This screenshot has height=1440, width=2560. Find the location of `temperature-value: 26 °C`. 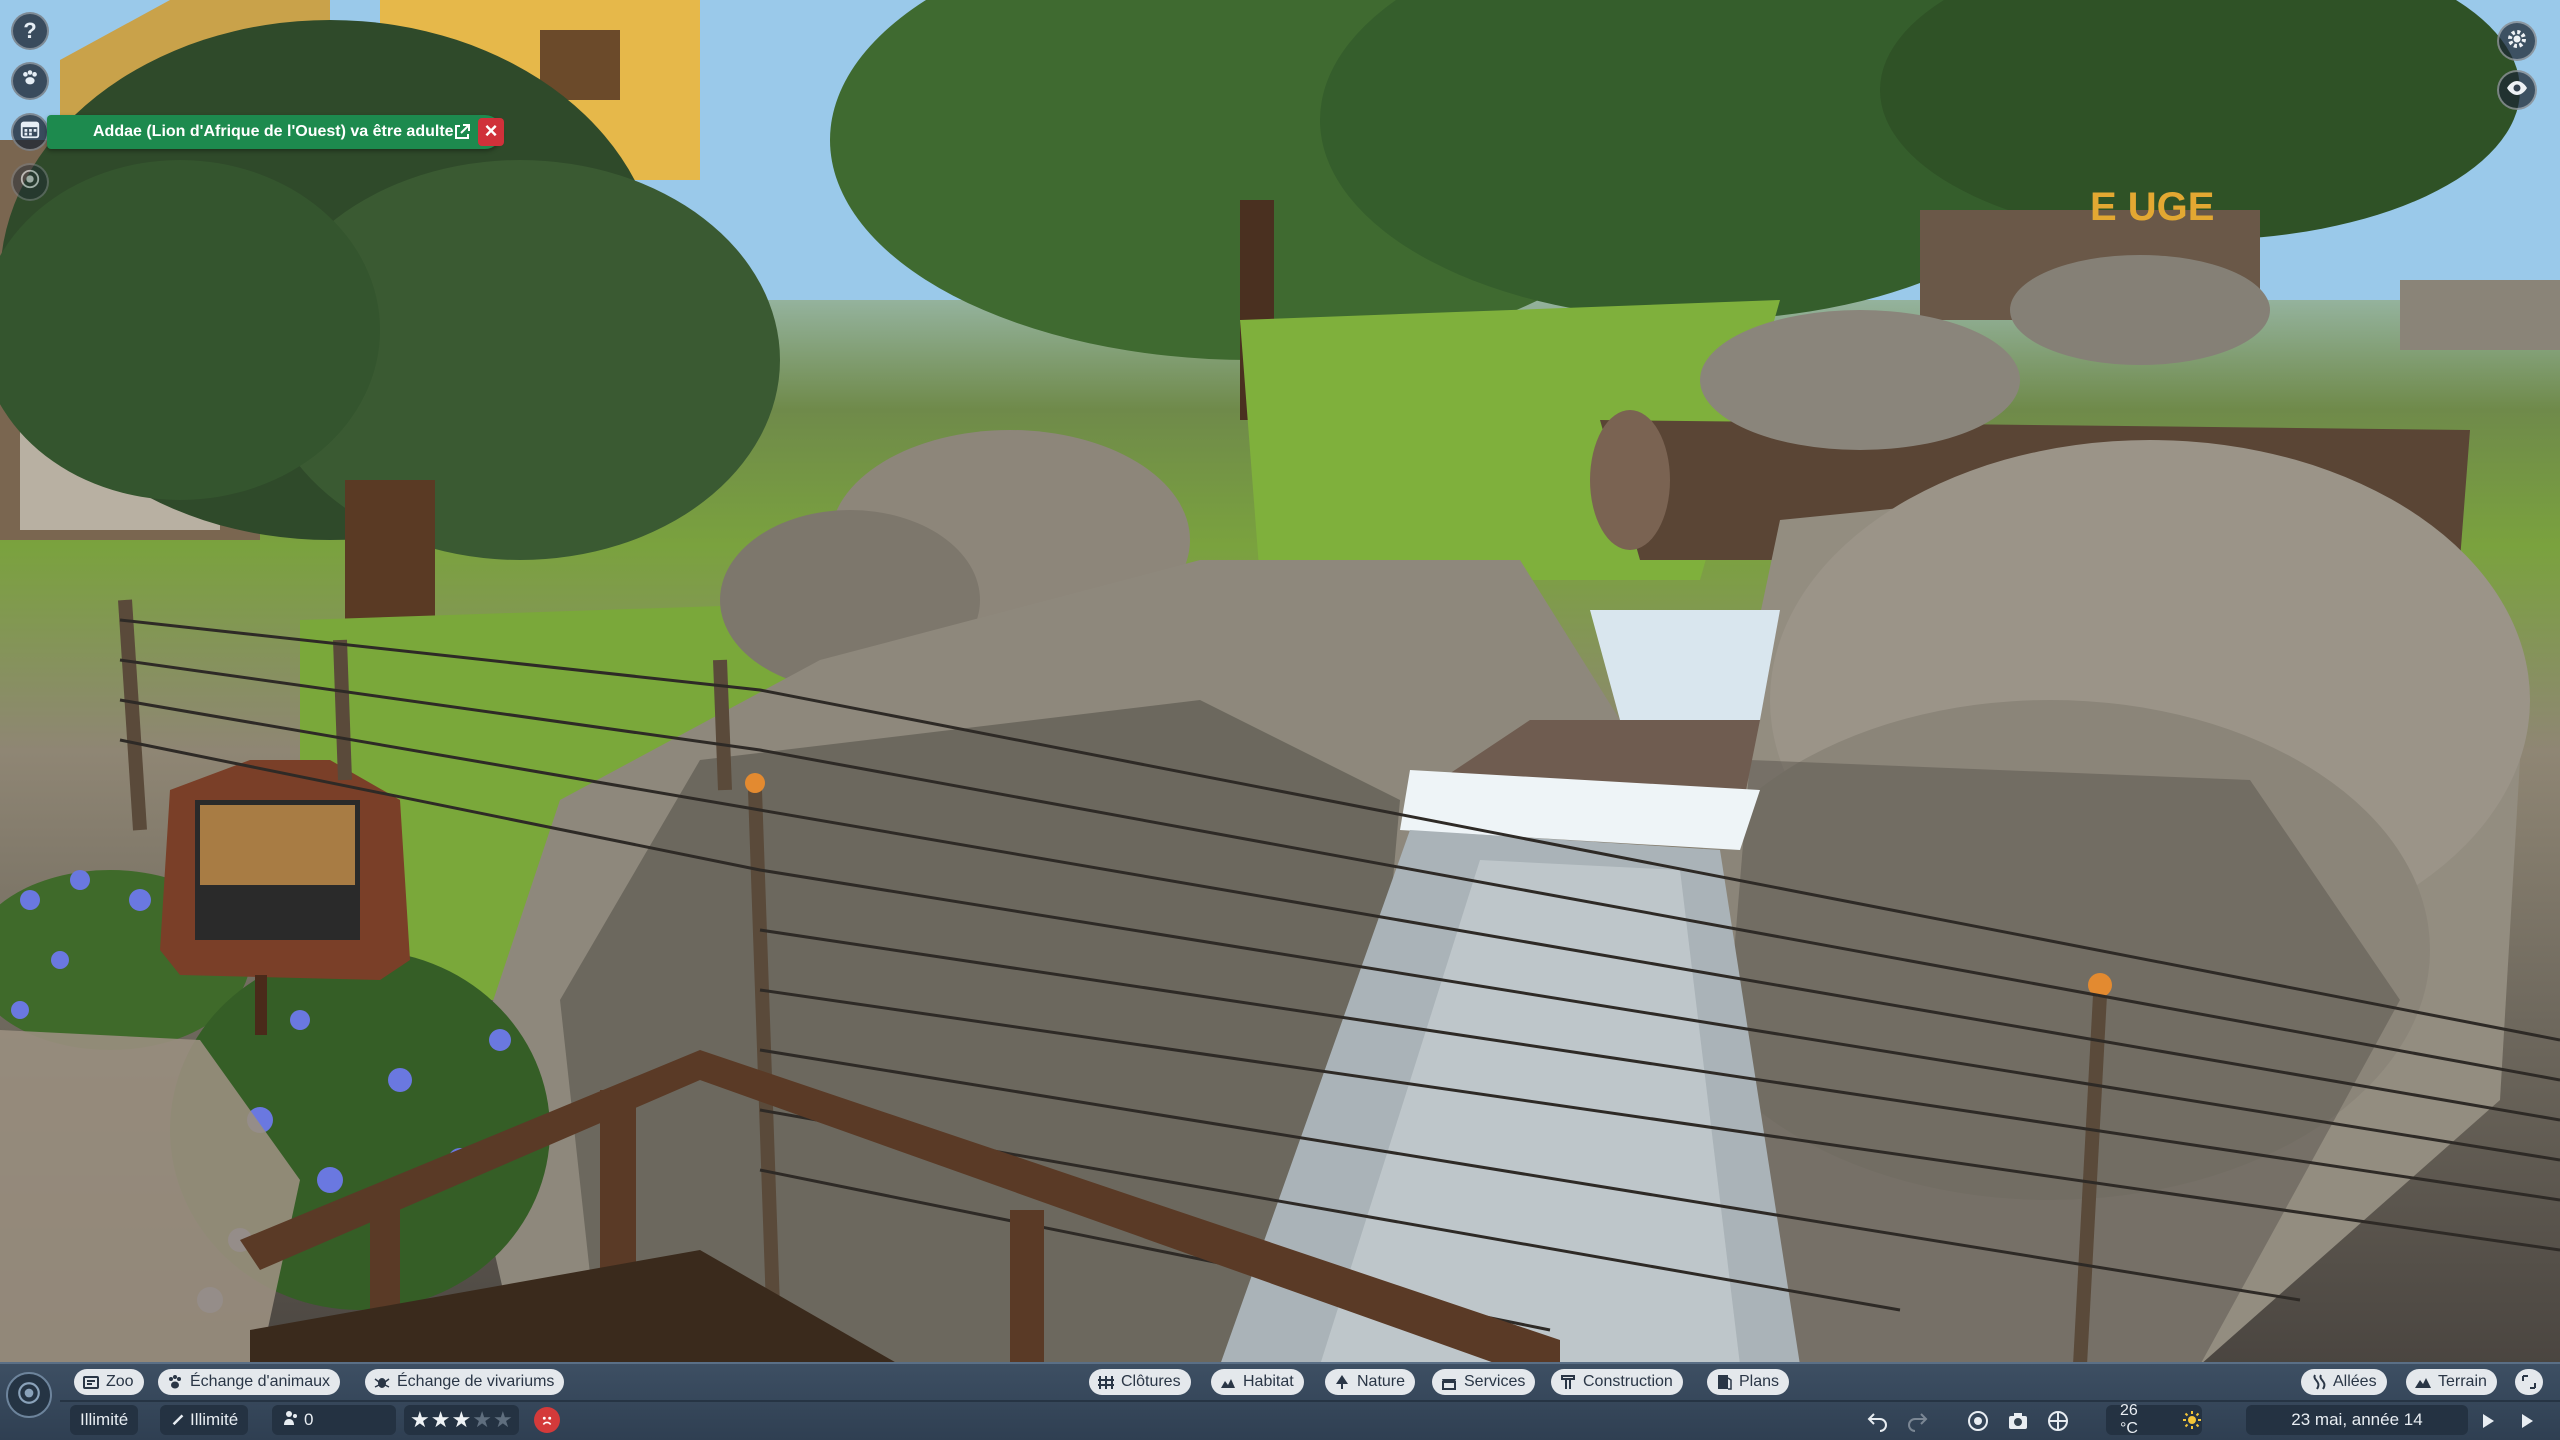

temperature-value: 26 °C is located at coordinates (2129, 1419).